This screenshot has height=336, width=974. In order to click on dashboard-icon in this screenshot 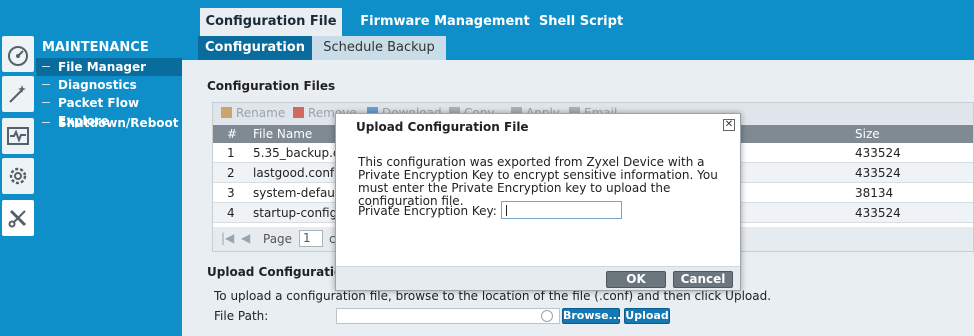, I will do `click(18, 56)`.